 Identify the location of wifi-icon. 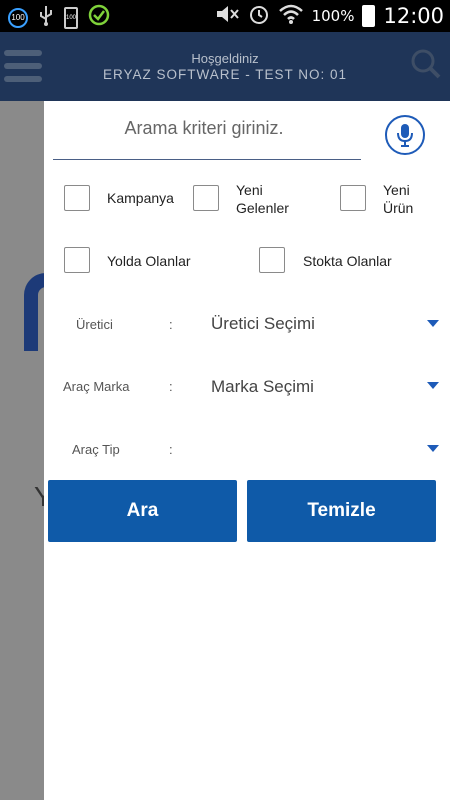
(291, 16).